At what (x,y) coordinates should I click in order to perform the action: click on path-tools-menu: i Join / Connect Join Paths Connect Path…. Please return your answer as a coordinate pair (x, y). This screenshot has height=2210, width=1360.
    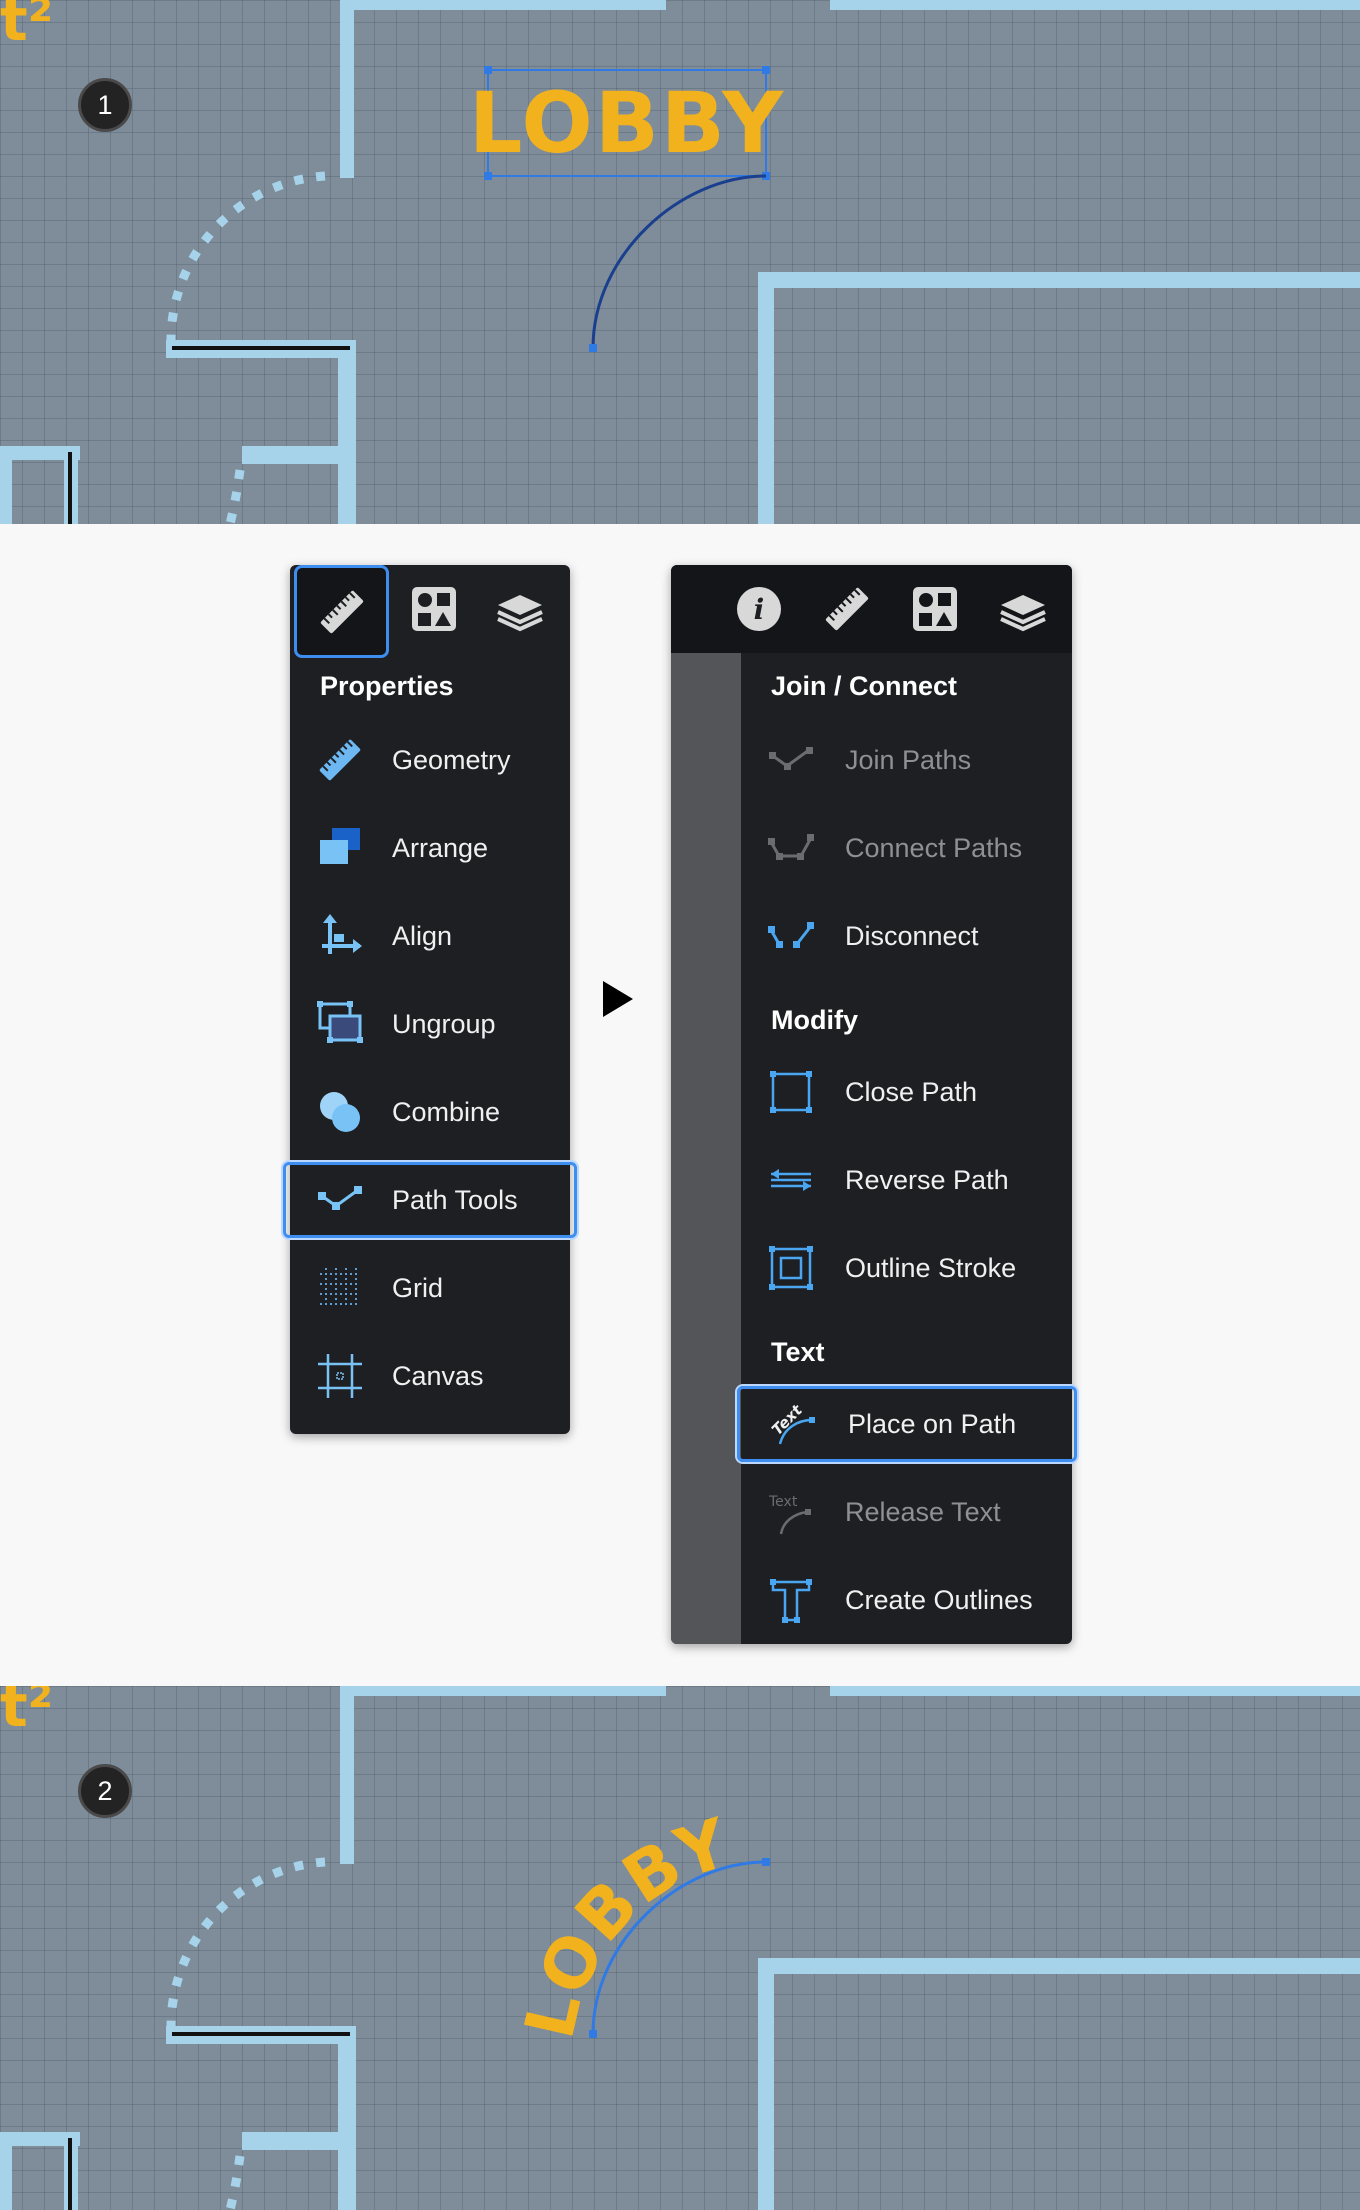
    Looking at the image, I should click on (874, 1104).